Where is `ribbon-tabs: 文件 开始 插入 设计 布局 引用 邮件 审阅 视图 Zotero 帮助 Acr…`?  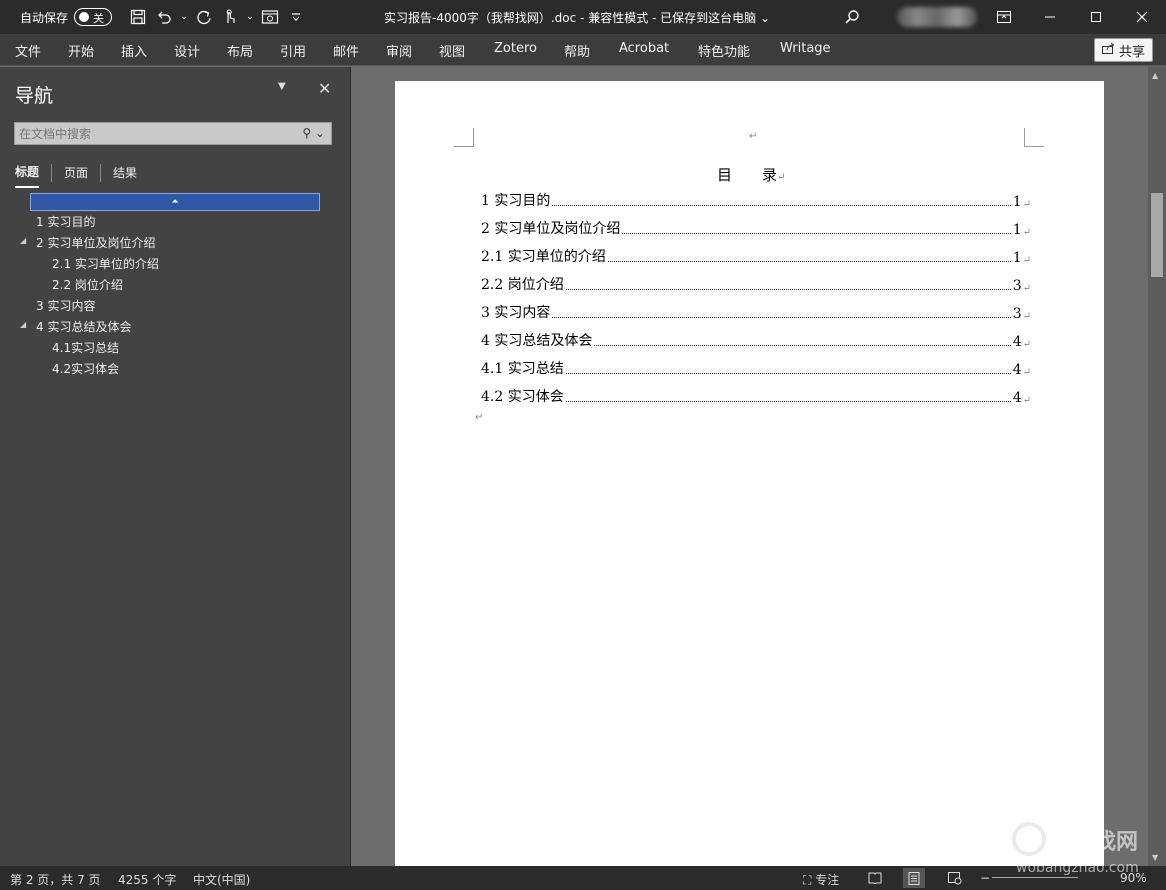 ribbon-tabs: 文件 开始 插入 设计 布局 引用 邮件 审阅 视图 Zotero 帮助 Acr… is located at coordinates (583, 50).